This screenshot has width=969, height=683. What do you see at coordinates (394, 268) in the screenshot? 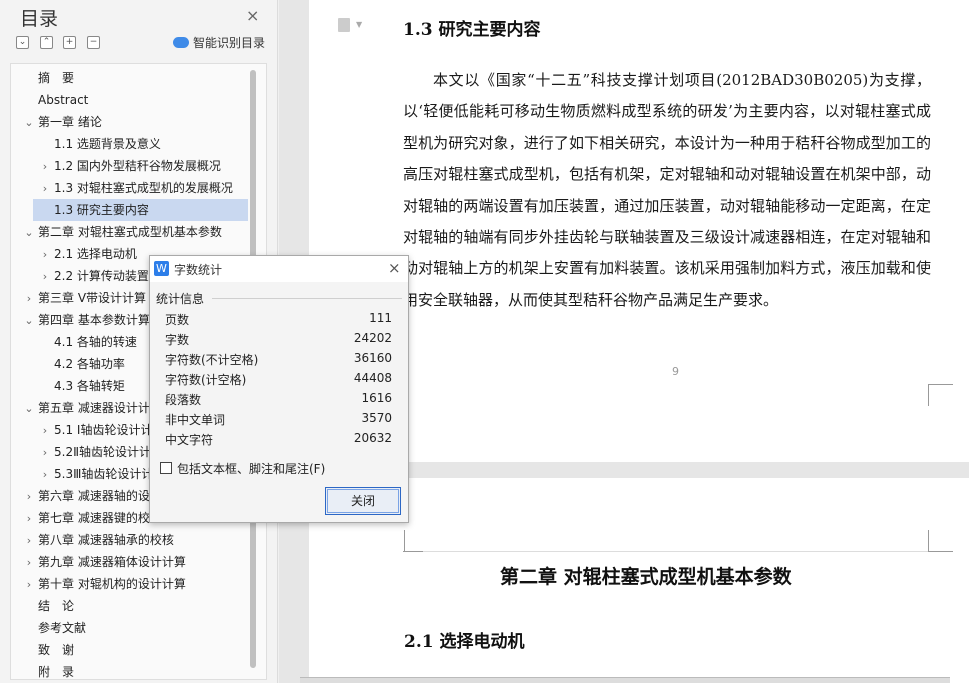
I see `dialog-close-icon: ×` at bounding box center [394, 268].